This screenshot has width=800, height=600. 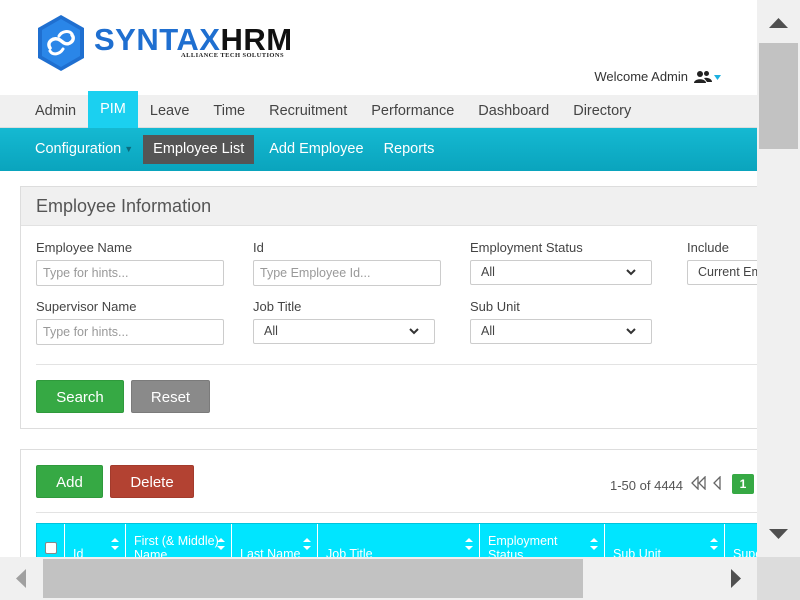 What do you see at coordinates (308, 111) in the screenshot?
I see `nav-recruitment: Recruitment` at bounding box center [308, 111].